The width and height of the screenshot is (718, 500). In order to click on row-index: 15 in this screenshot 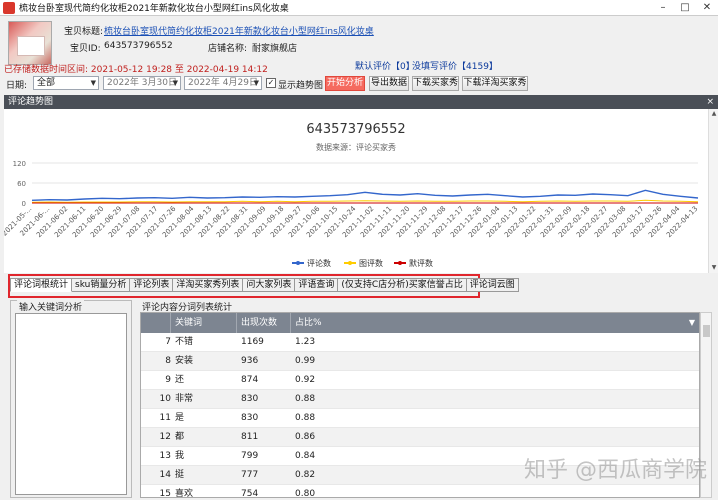, I will do `click(165, 493)`.